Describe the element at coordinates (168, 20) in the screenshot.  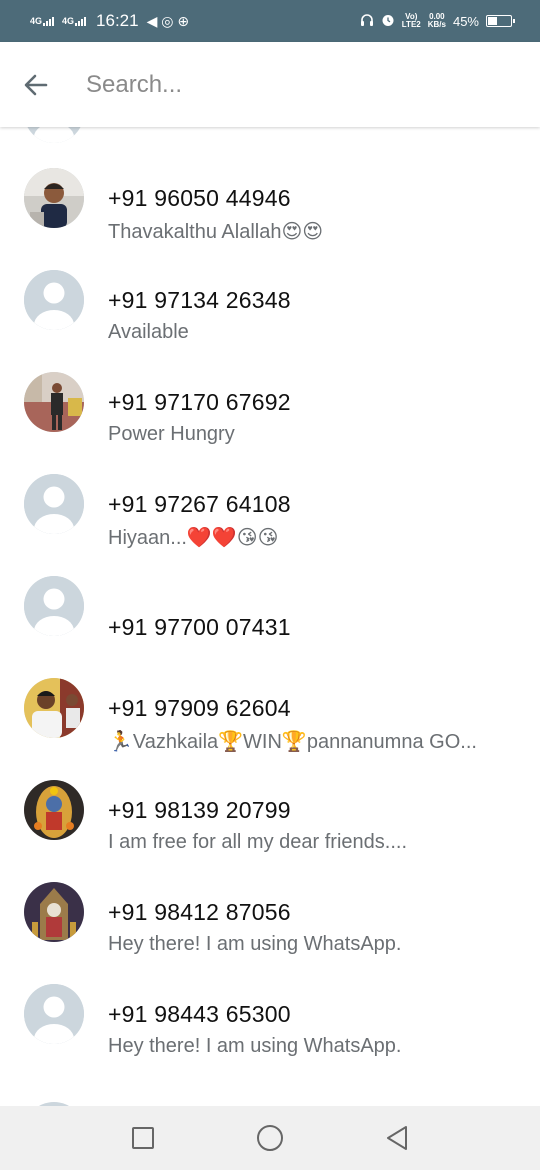
I see `notification-icons: ◀ ◎ ⊕` at that location.